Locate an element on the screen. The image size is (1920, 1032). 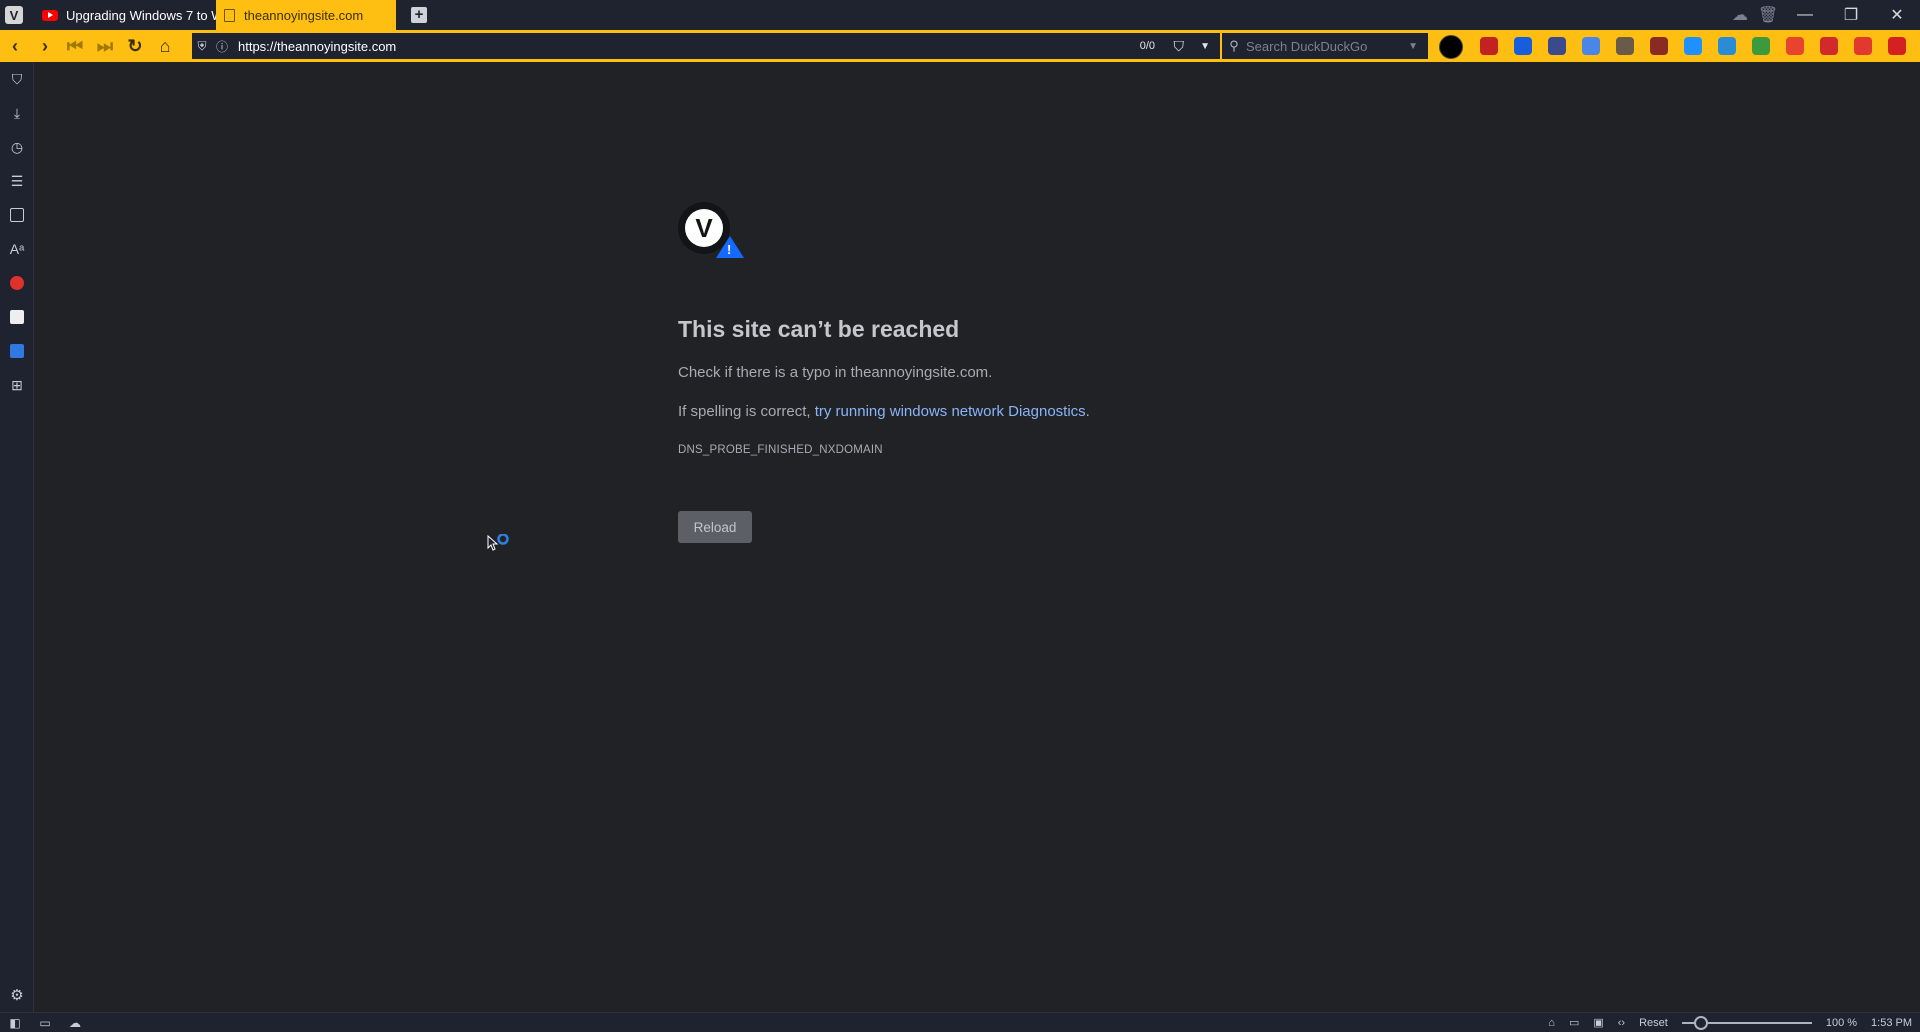
image-icon: ▣ is located at coordinates (1598, 1022).